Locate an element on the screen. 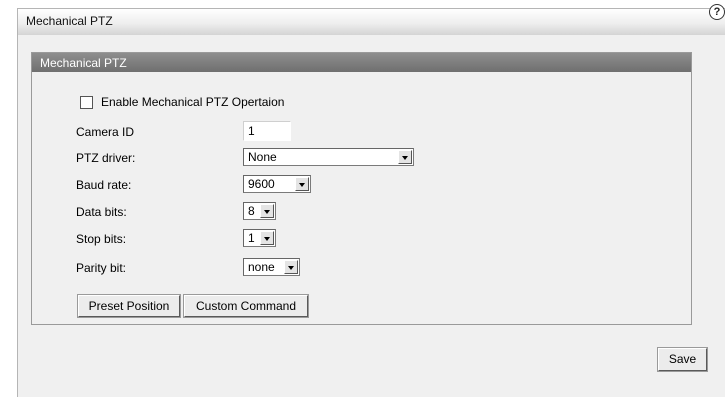  panel-header: Mechanical PTZ is located at coordinates (361, 62).